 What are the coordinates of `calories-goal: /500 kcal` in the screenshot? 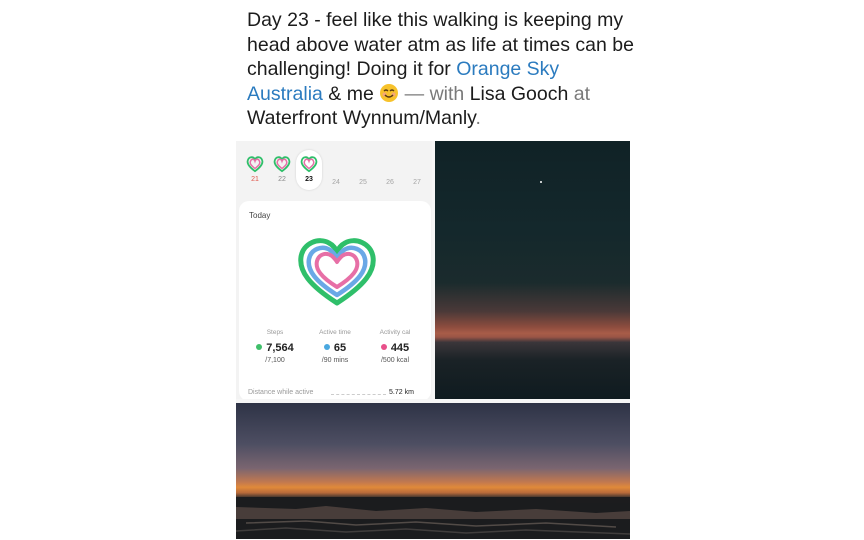 It's located at (395, 360).